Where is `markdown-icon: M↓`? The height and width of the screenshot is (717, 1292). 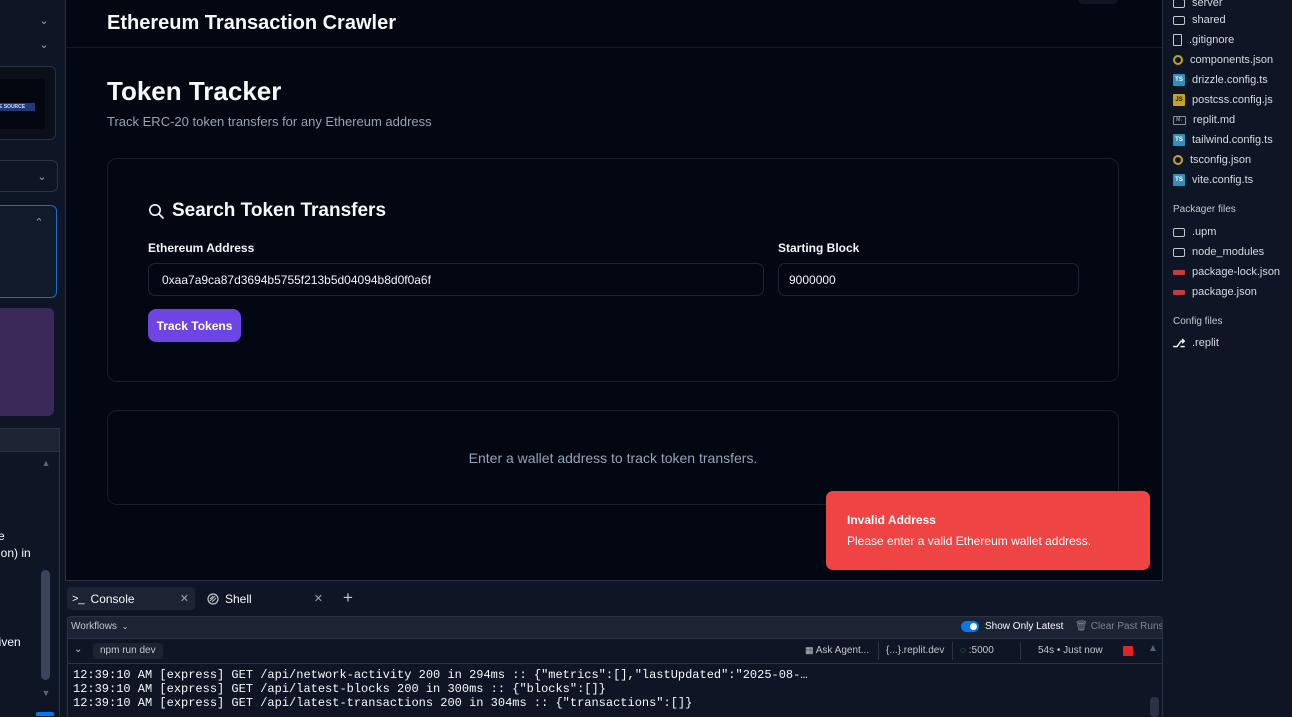
markdown-icon: M↓ is located at coordinates (1179, 120).